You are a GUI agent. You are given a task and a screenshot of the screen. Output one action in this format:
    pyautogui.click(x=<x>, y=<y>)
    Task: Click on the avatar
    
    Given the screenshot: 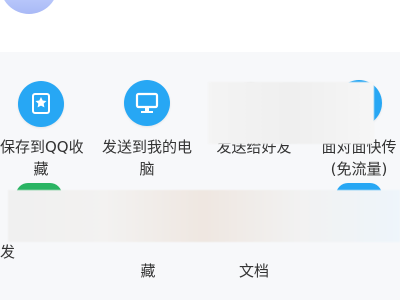 What is the action you would take?
    pyautogui.click(x=29, y=7)
    